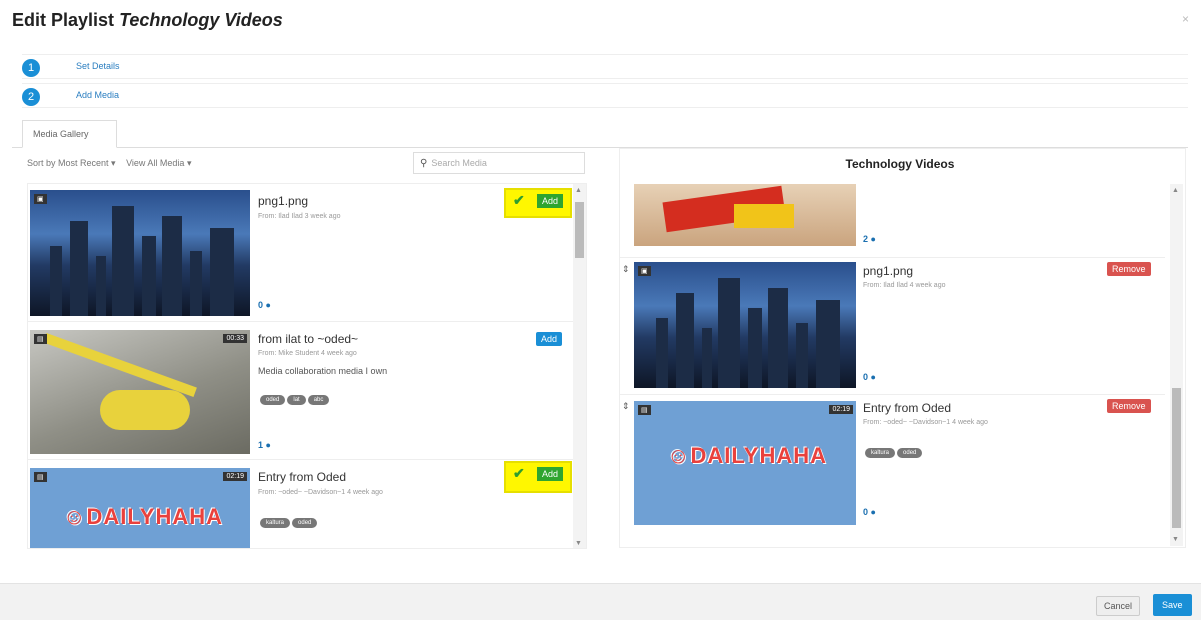  Describe the element at coordinates (579, 366) in the screenshot. I see `gallery-scrollbar: ▲ ▼` at that location.